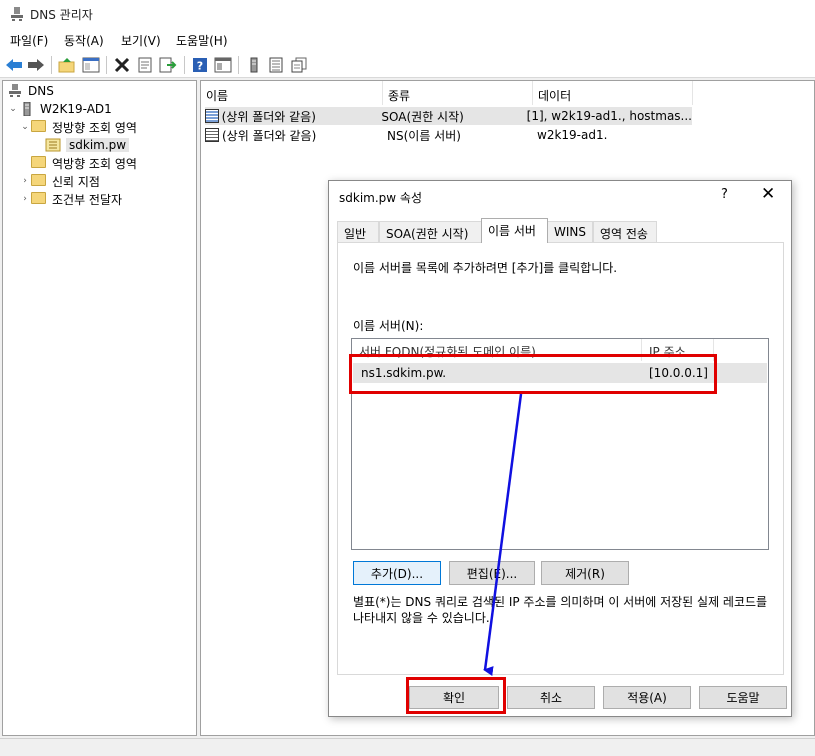  I want to click on table-row: (상위 폴더와 같음) NS(이름 서버) w2k19-ad1., so click(448, 135).